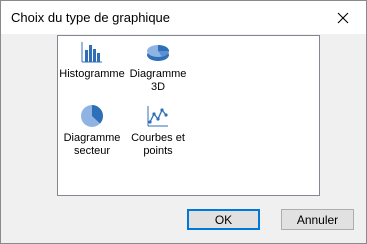 The height and width of the screenshot is (244, 367). Describe the element at coordinates (92, 131) in the screenshot. I see `chart-type-pie: Diagramme secteur` at that location.